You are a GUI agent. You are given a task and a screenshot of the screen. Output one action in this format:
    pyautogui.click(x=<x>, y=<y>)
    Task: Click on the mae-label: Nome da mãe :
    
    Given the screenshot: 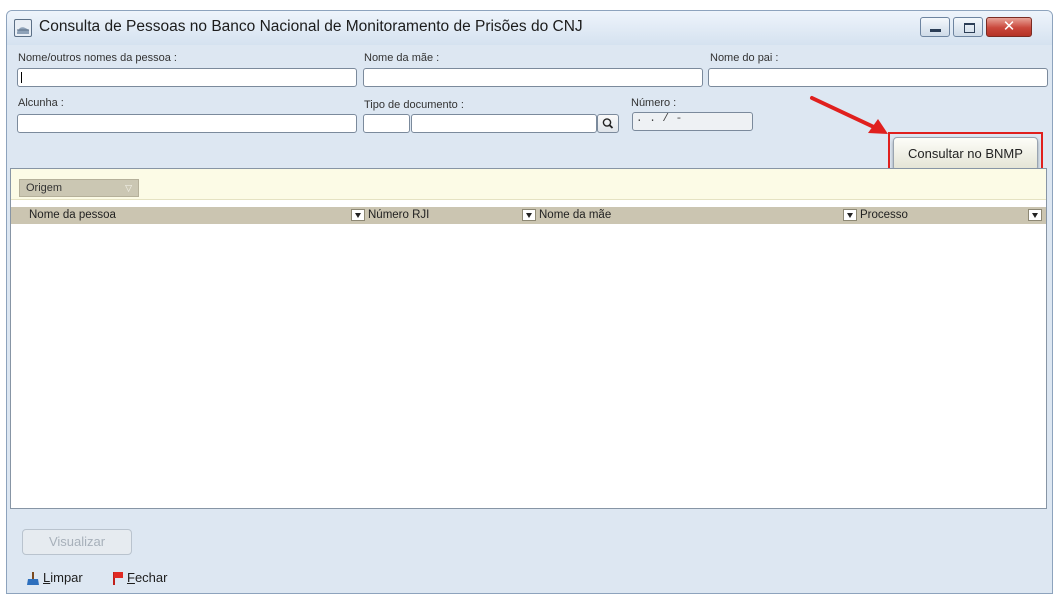 What is the action you would take?
    pyautogui.click(x=402, y=58)
    